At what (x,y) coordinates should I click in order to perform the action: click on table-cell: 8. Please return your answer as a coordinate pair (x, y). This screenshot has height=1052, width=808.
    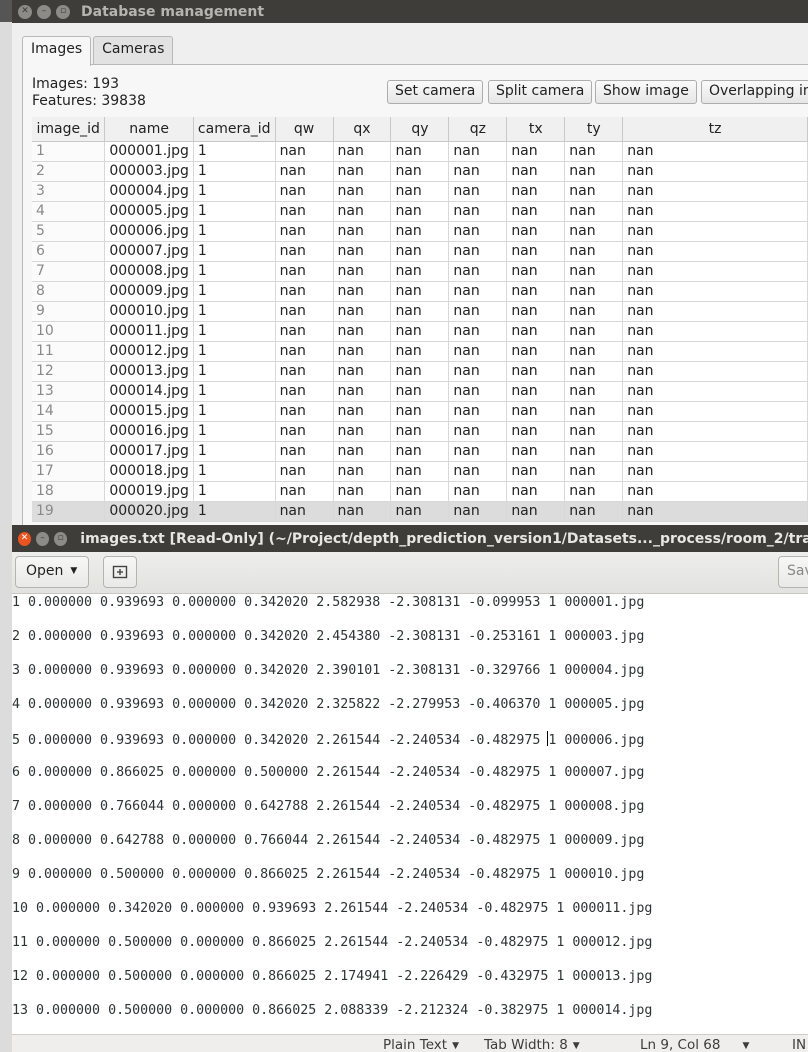
    Looking at the image, I should click on (69, 291).